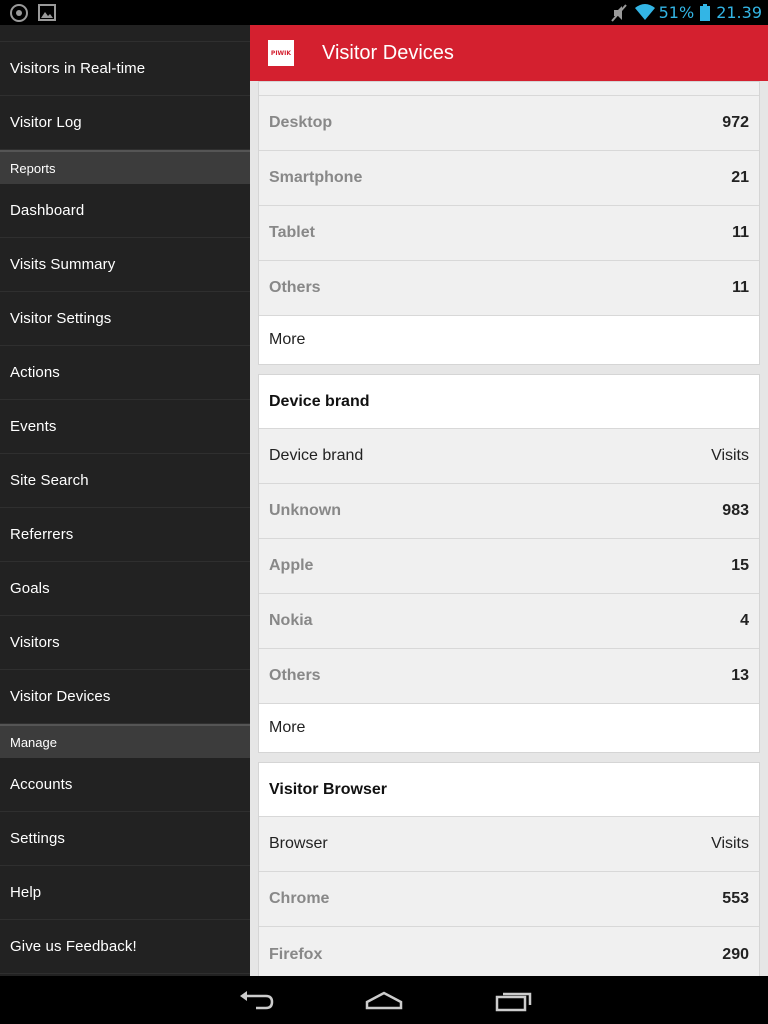  Describe the element at coordinates (509, 178) in the screenshot. I see `table-row: Smartphone 21` at that location.